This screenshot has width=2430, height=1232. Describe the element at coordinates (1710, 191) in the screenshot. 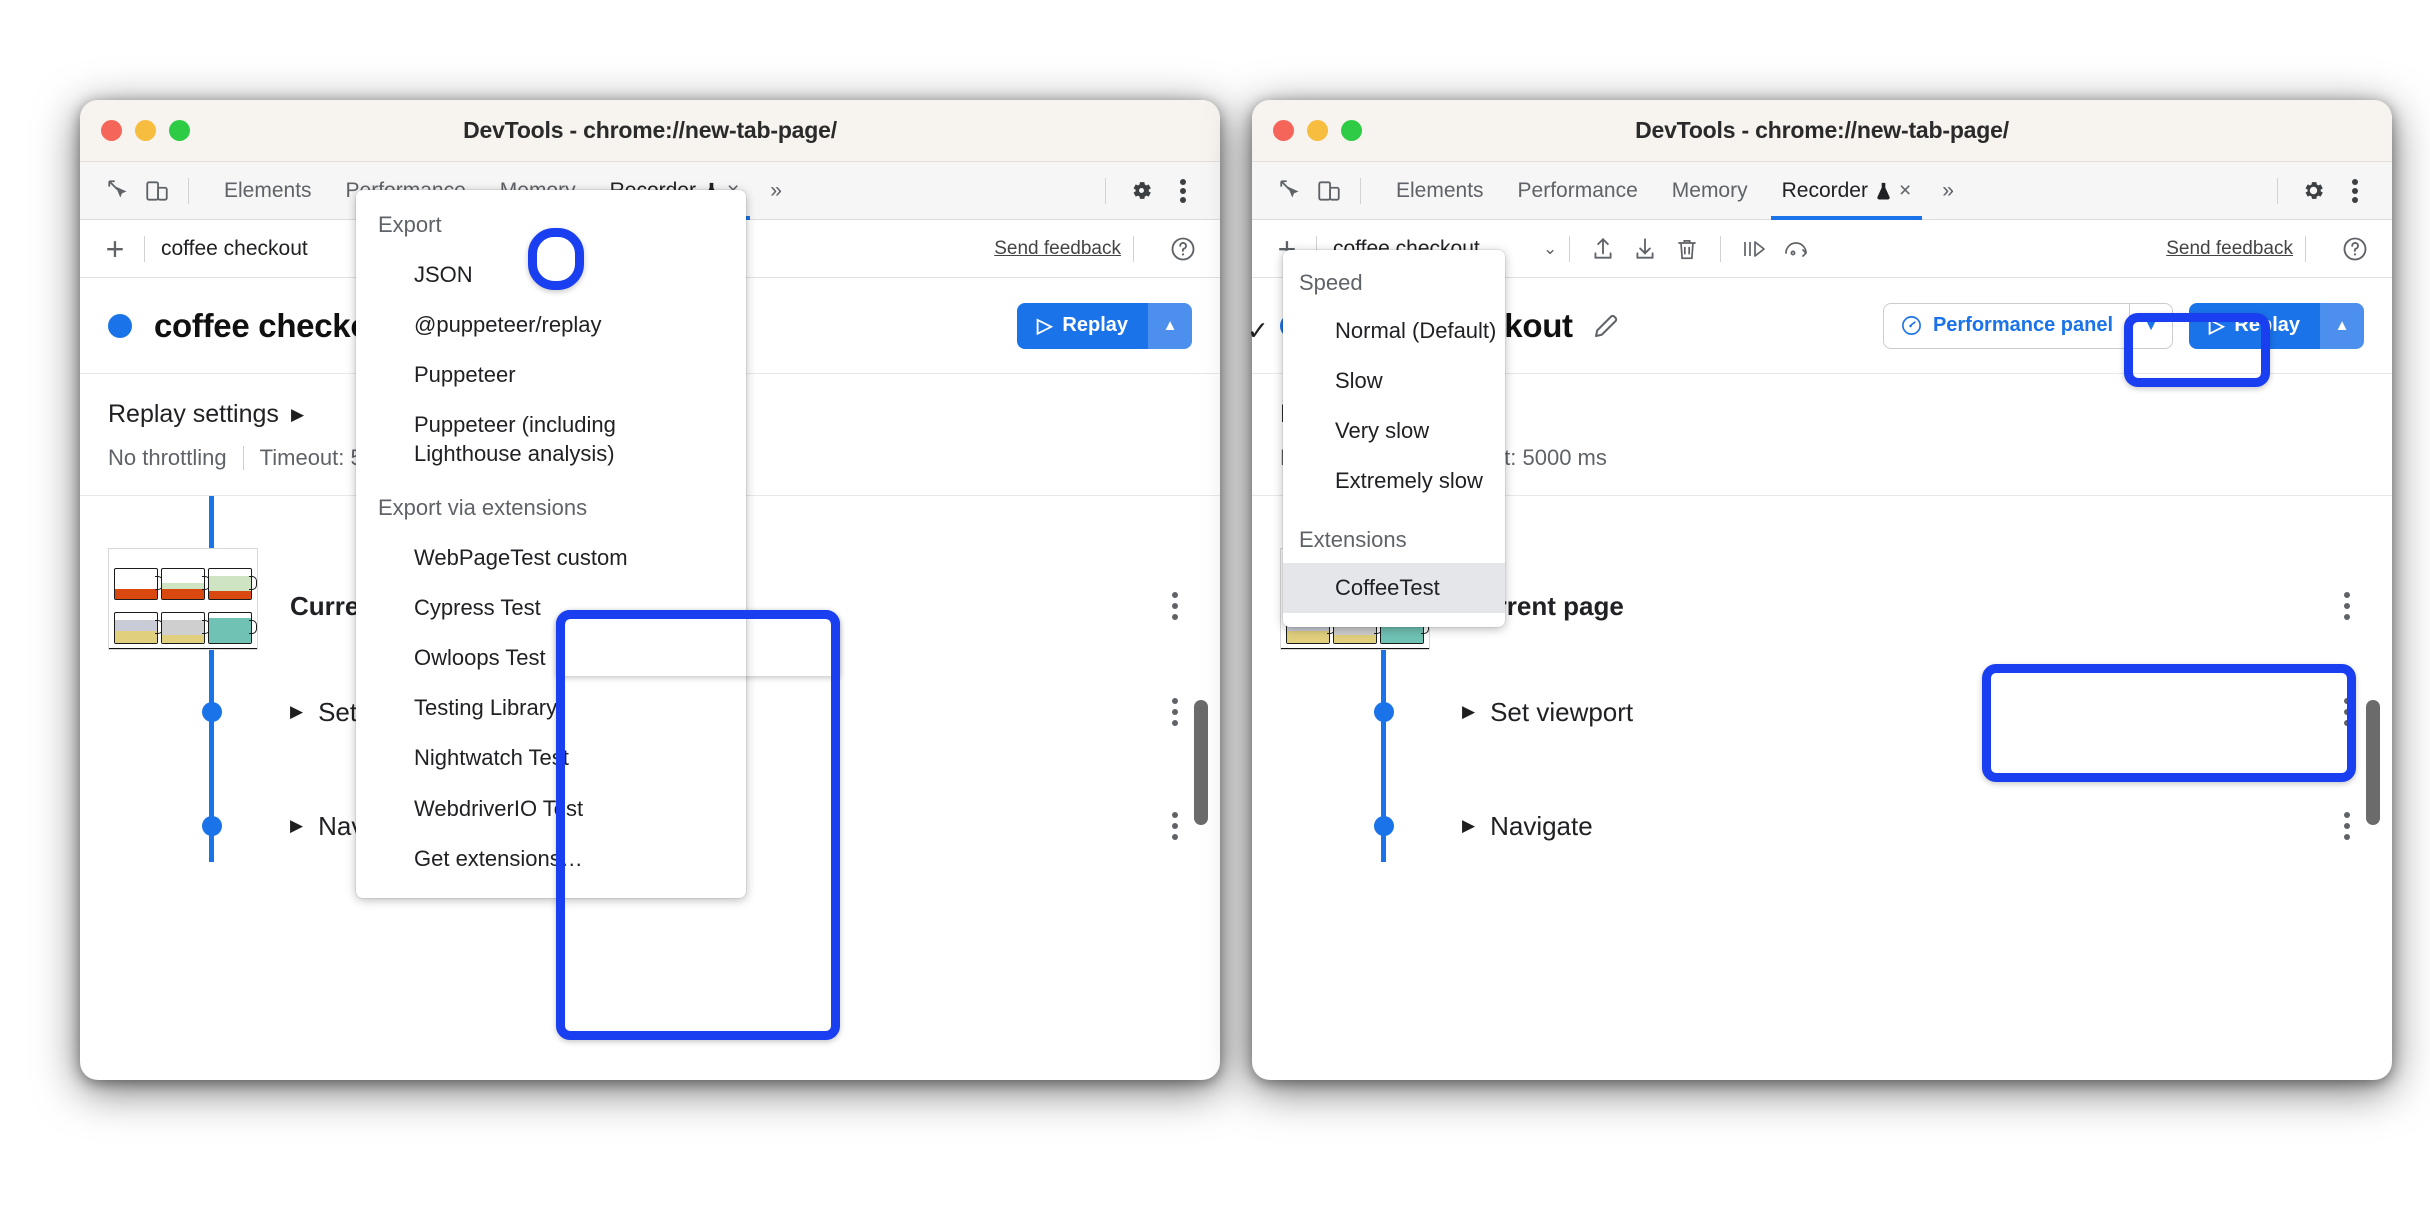

I see `tab-memory: Memory` at that location.